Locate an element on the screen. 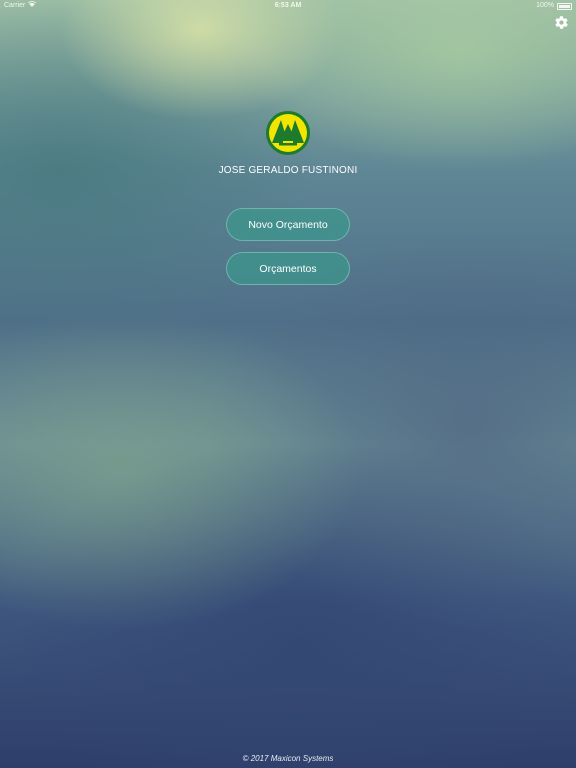 This screenshot has width=576, height=768. battery-fill is located at coordinates (564, 6).